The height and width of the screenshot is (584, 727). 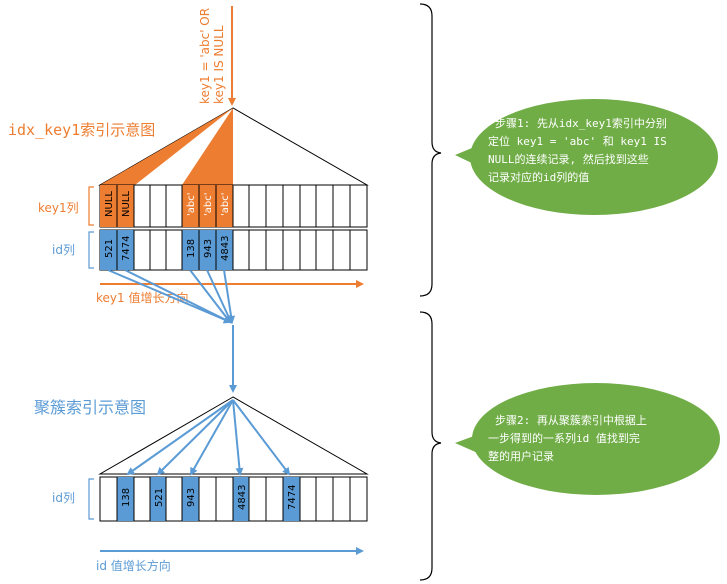 What do you see at coordinates (568, 159) in the screenshot?
I see `step1-line-3: NULL的连续记录, 然后找到这些` at bounding box center [568, 159].